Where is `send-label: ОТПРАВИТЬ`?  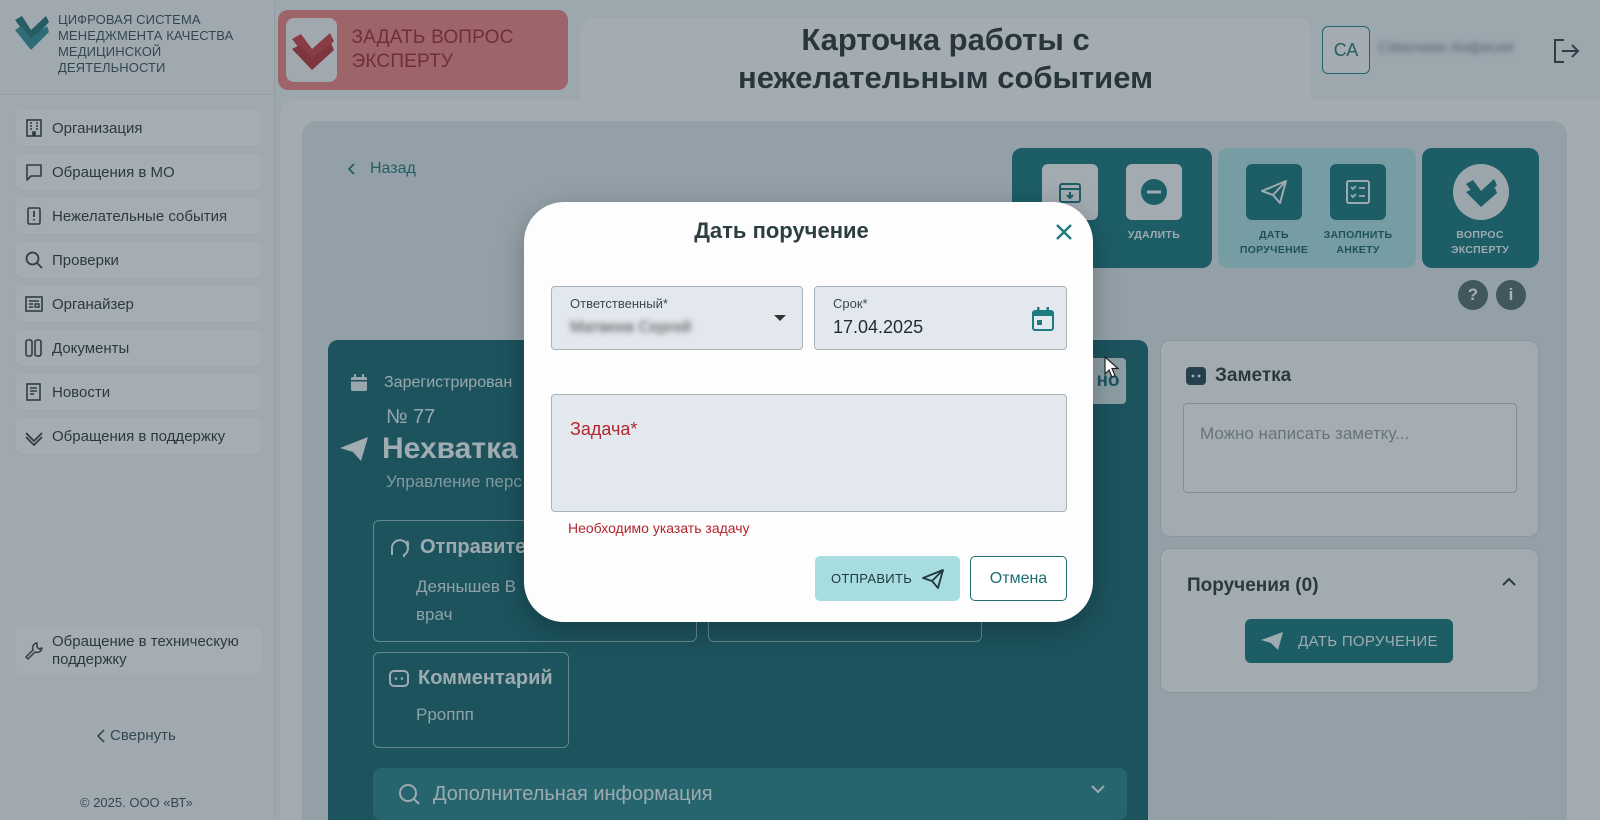 send-label: ОТПРАВИТЬ is located at coordinates (871, 578).